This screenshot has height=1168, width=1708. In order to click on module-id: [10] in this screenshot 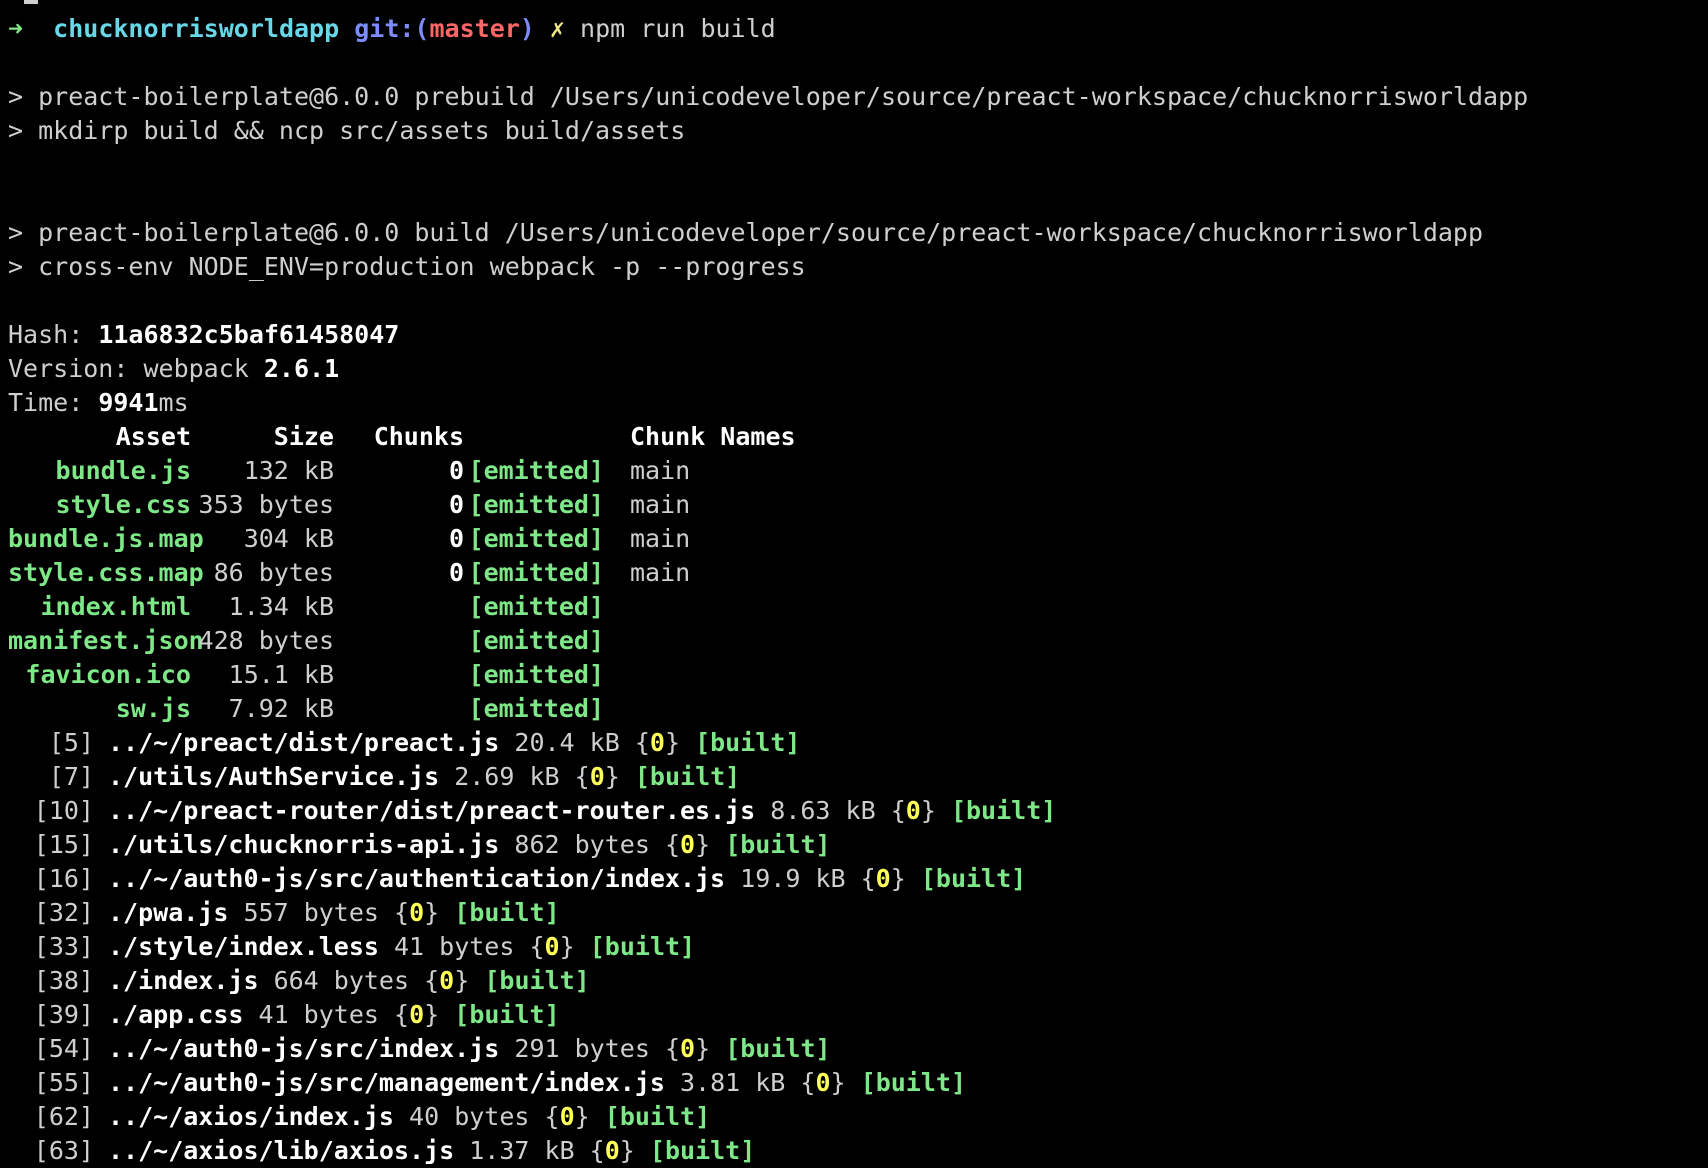, I will do `click(63, 810)`.